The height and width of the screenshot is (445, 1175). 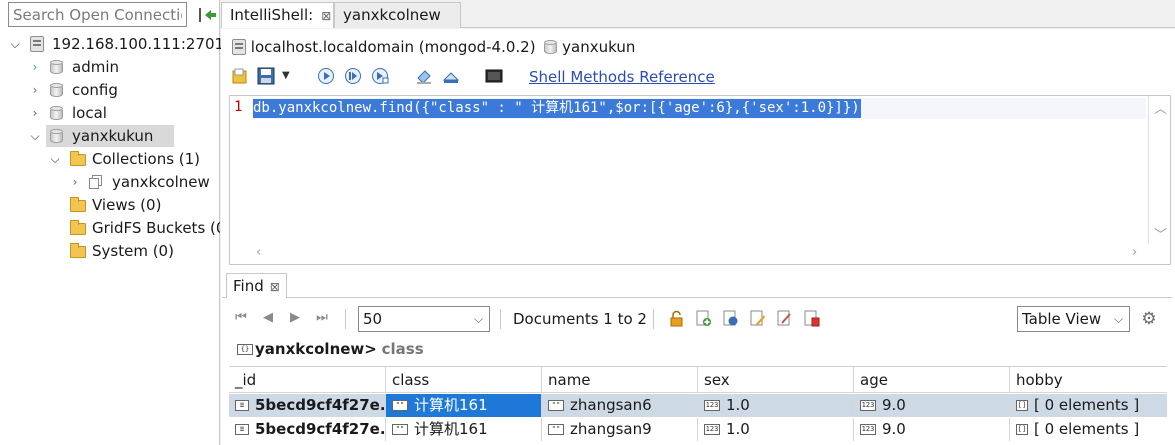 What do you see at coordinates (125, 136) in the screenshot?
I see `tree-db-selected: ⌵ yanxkukun` at bounding box center [125, 136].